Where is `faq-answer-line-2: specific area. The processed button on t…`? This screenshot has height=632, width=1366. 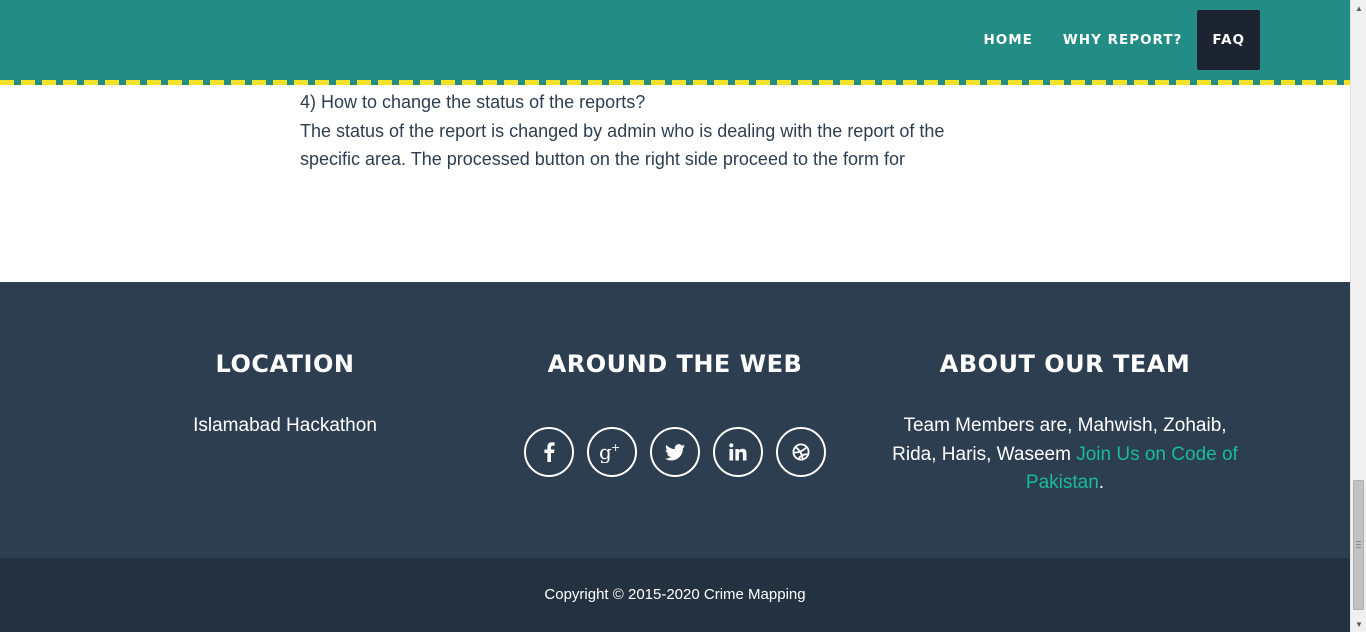
faq-answer-line-2: specific area. The processed button on t… is located at coordinates (603, 159).